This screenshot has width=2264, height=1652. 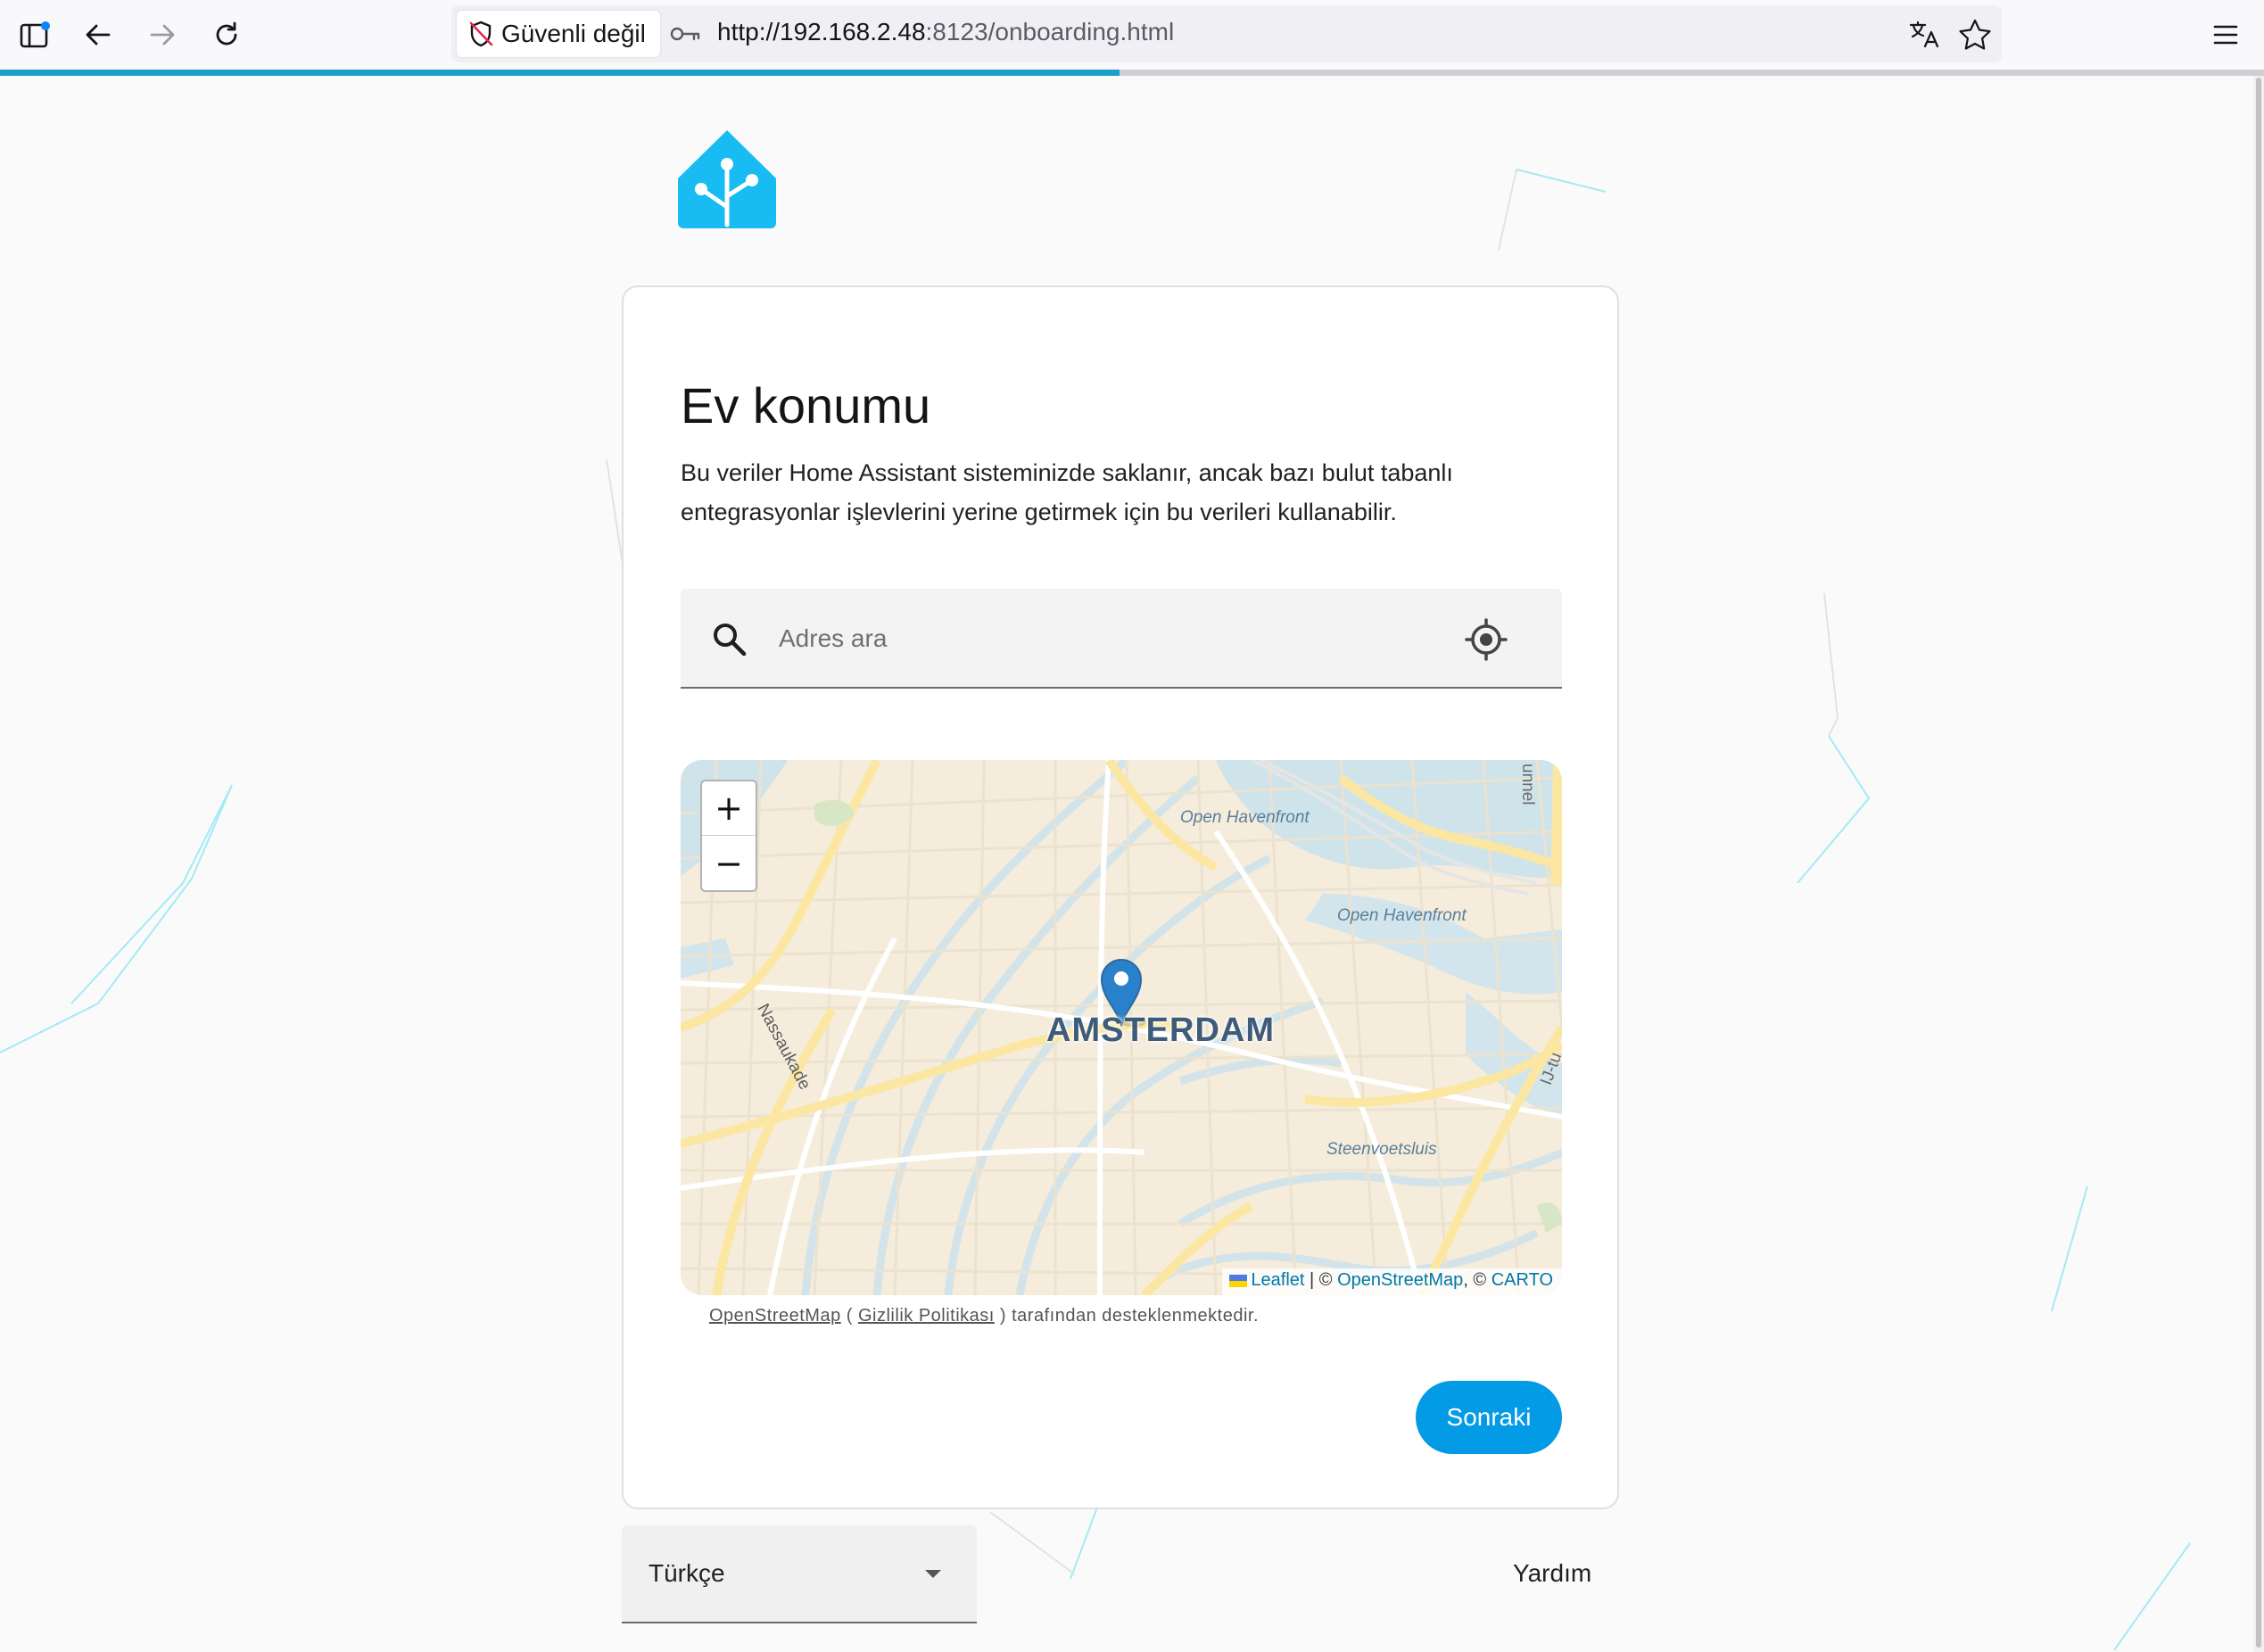 What do you see at coordinates (1238, 1280) in the screenshot?
I see `ukraine-flag-icon` at bounding box center [1238, 1280].